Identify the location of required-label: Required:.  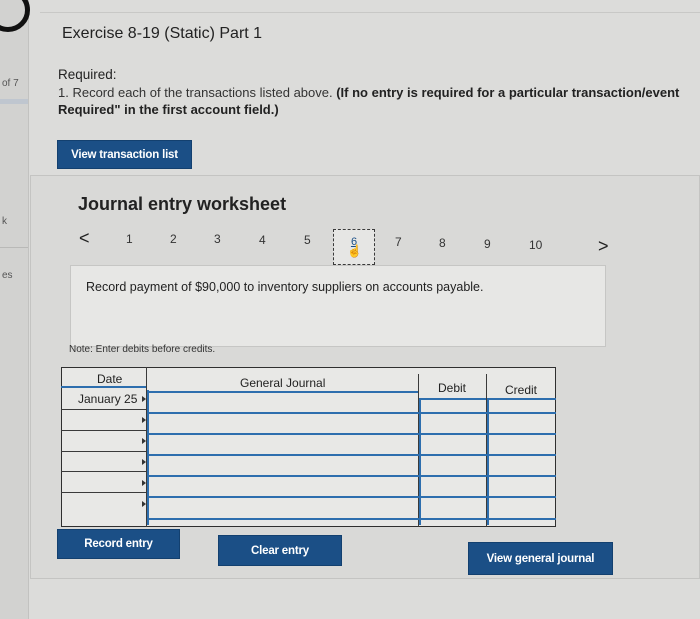
(87, 74).